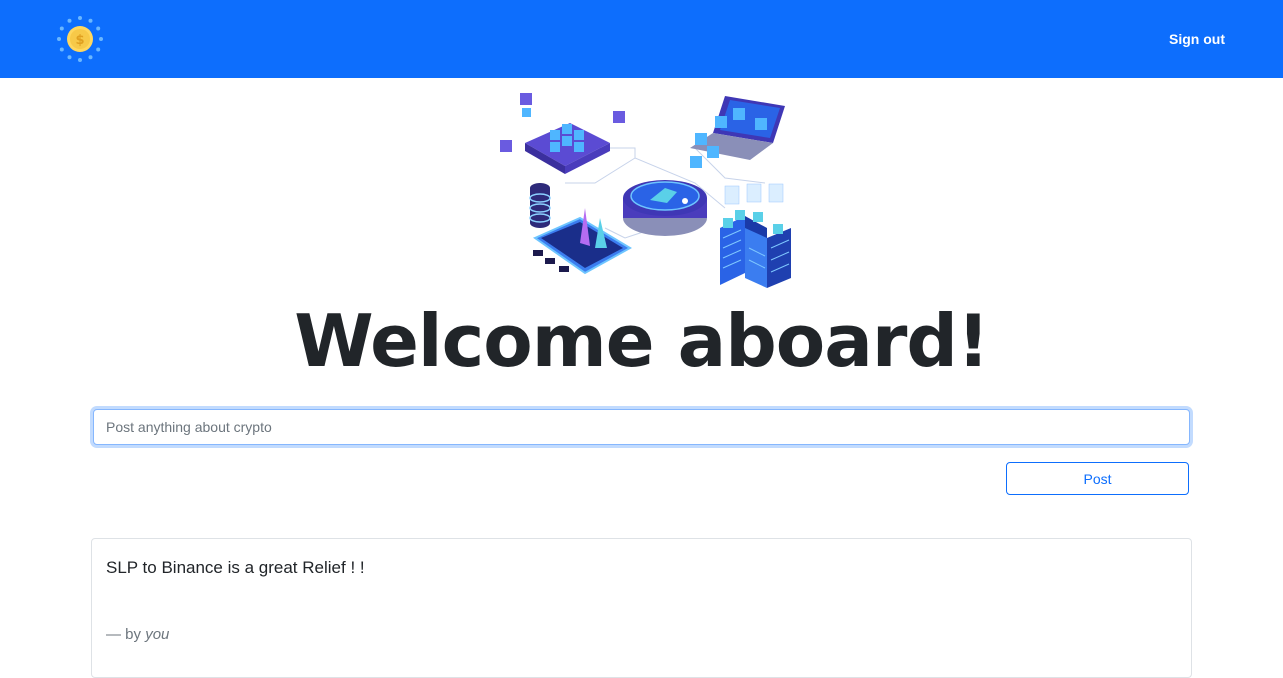  Describe the element at coordinates (124, 634) in the screenshot. I see `byline-prefix: — by` at that location.